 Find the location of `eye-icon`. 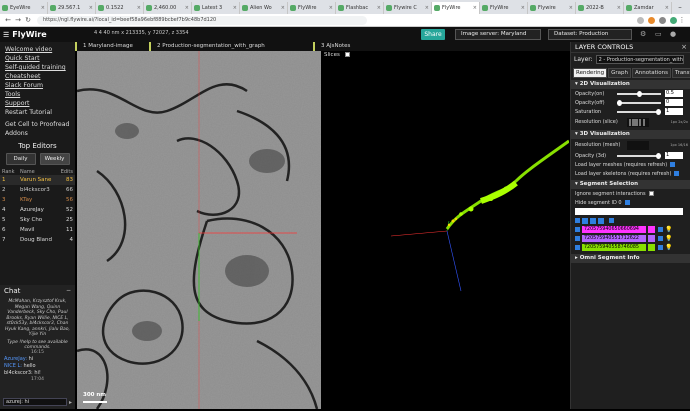

eye-icon is located at coordinates (601, 220).